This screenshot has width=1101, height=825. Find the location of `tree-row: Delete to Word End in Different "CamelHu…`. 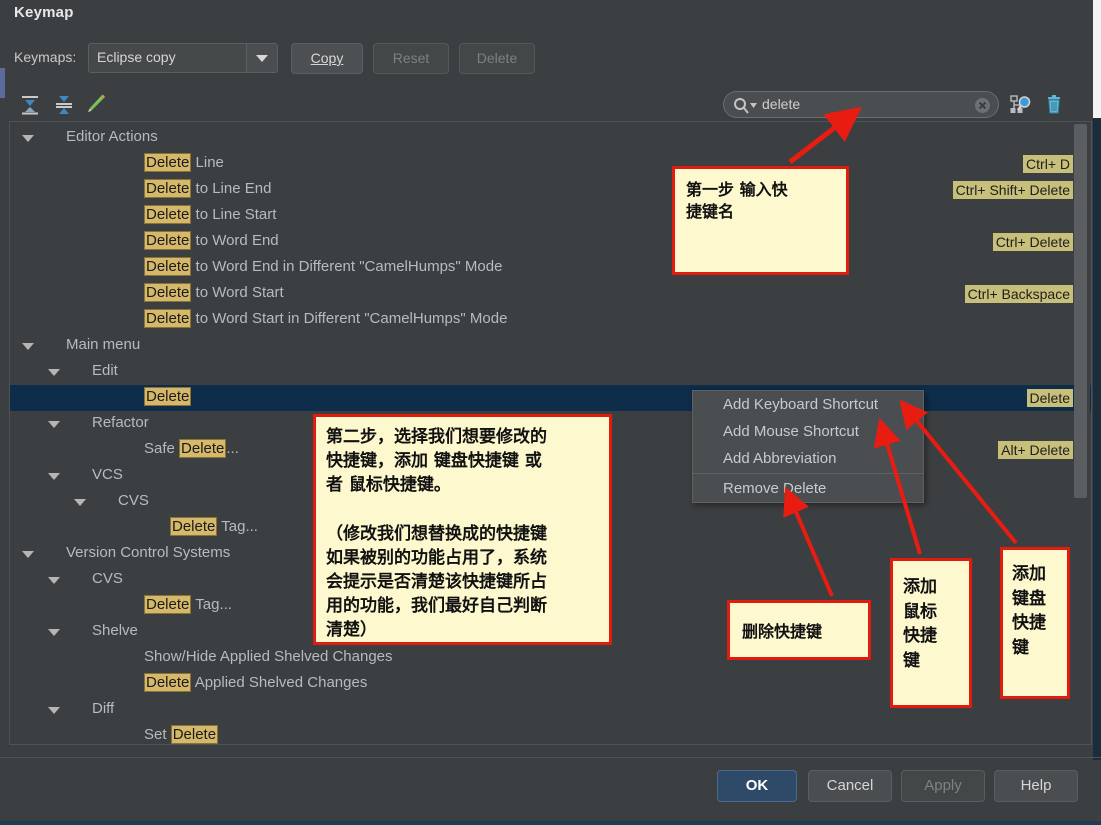

tree-row: Delete to Word End in Different "CamelHu… is located at coordinates (550, 268).